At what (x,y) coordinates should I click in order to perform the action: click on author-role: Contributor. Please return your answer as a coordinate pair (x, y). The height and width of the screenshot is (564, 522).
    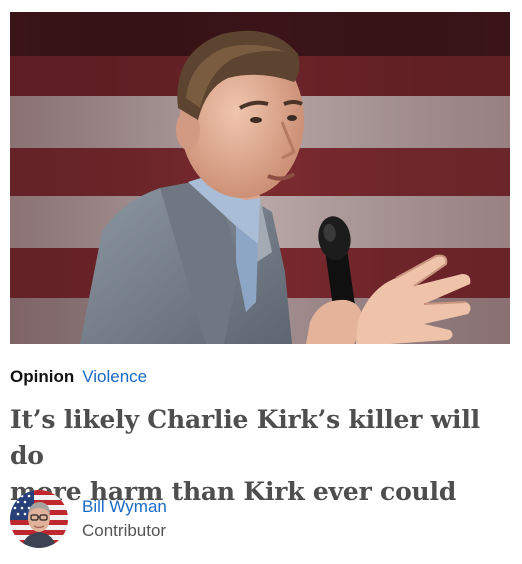
    Looking at the image, I should click on (124, 530).